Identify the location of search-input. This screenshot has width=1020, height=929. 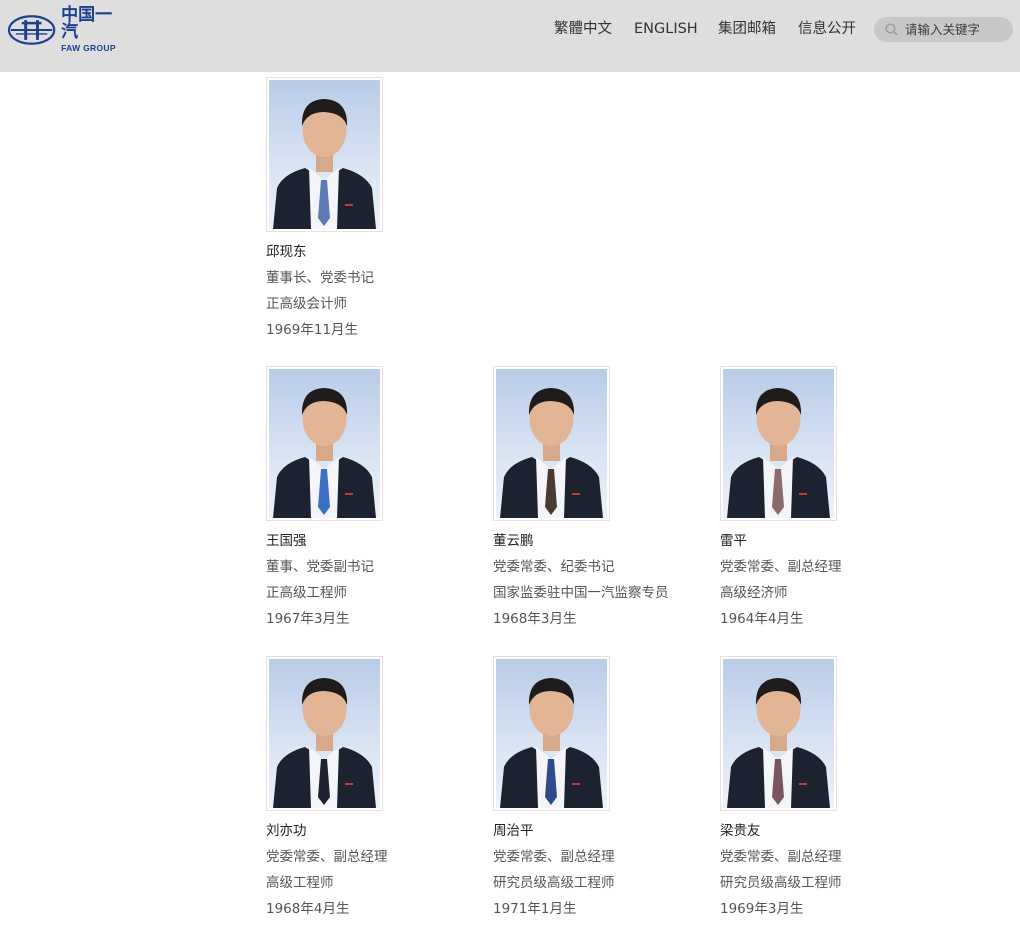
(955, 29).